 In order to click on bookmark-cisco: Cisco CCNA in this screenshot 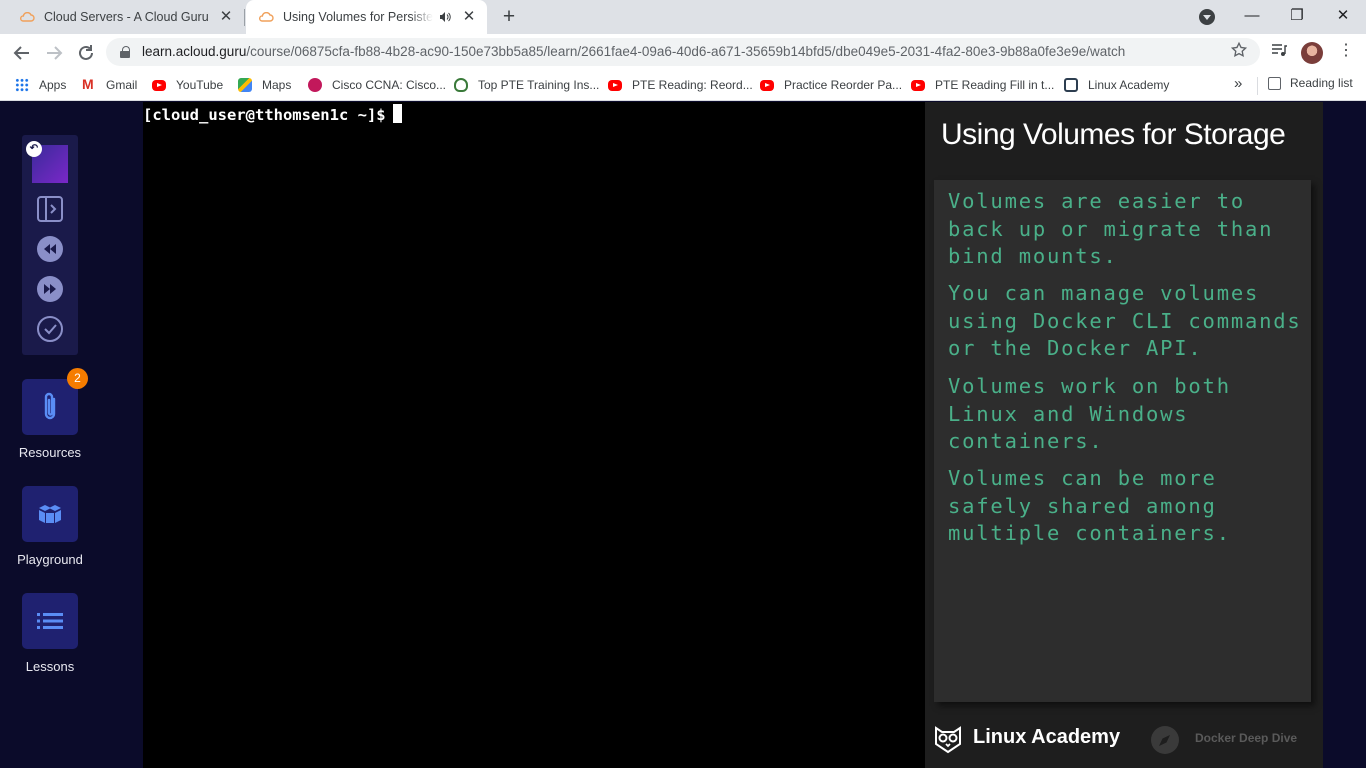, I will do `click(377, 85)`.